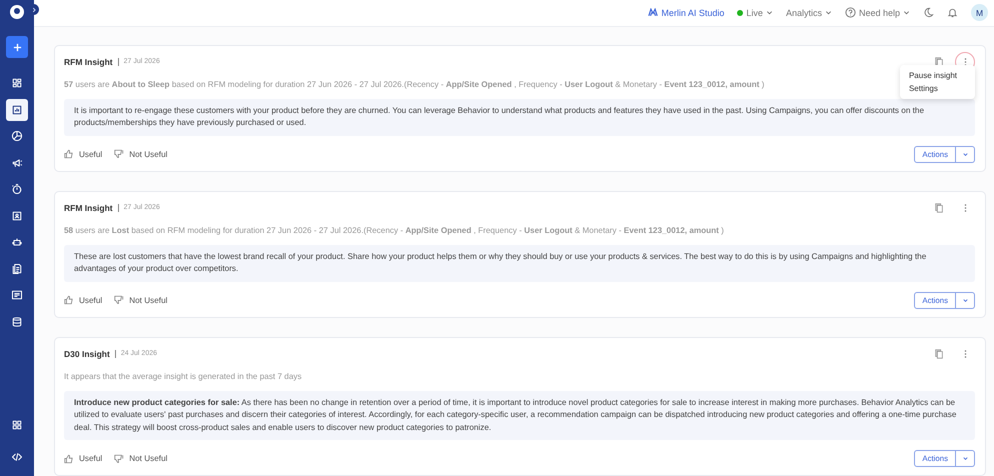 The height and width of the screenshot is (476, 994). What do you see at coordinates (519, 117) in the screenshot?
I see `insight-advice: It is important to re-engage these customers with your product before they are churned. You can leverage Behavior to understand what products and features they have used in the past. Using Campaigns, you can offer discounts on the products/memberships they have previously purchased or used.` at bounding box center [519, 117].